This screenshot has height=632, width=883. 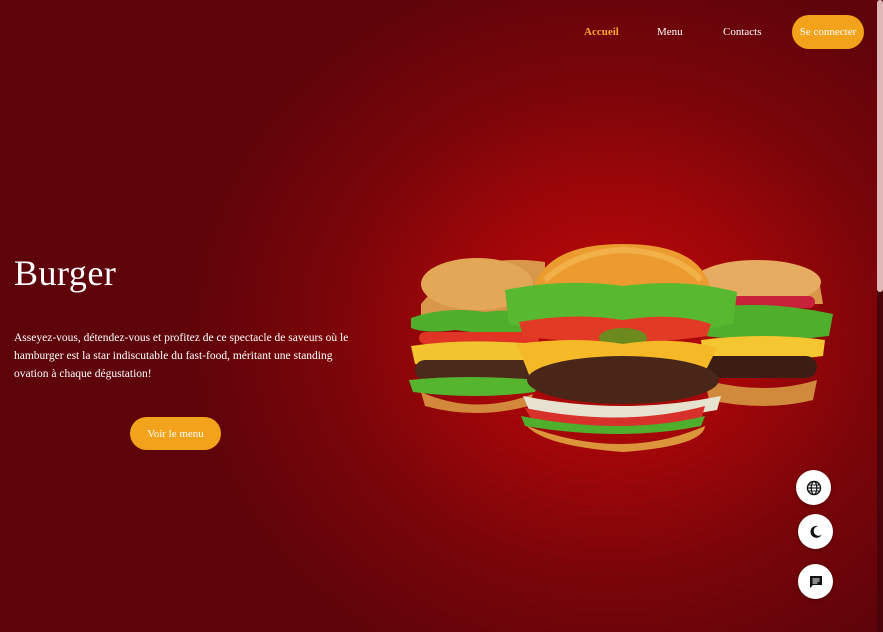 I want to click on chat-icon, so click(x=815, y=581).